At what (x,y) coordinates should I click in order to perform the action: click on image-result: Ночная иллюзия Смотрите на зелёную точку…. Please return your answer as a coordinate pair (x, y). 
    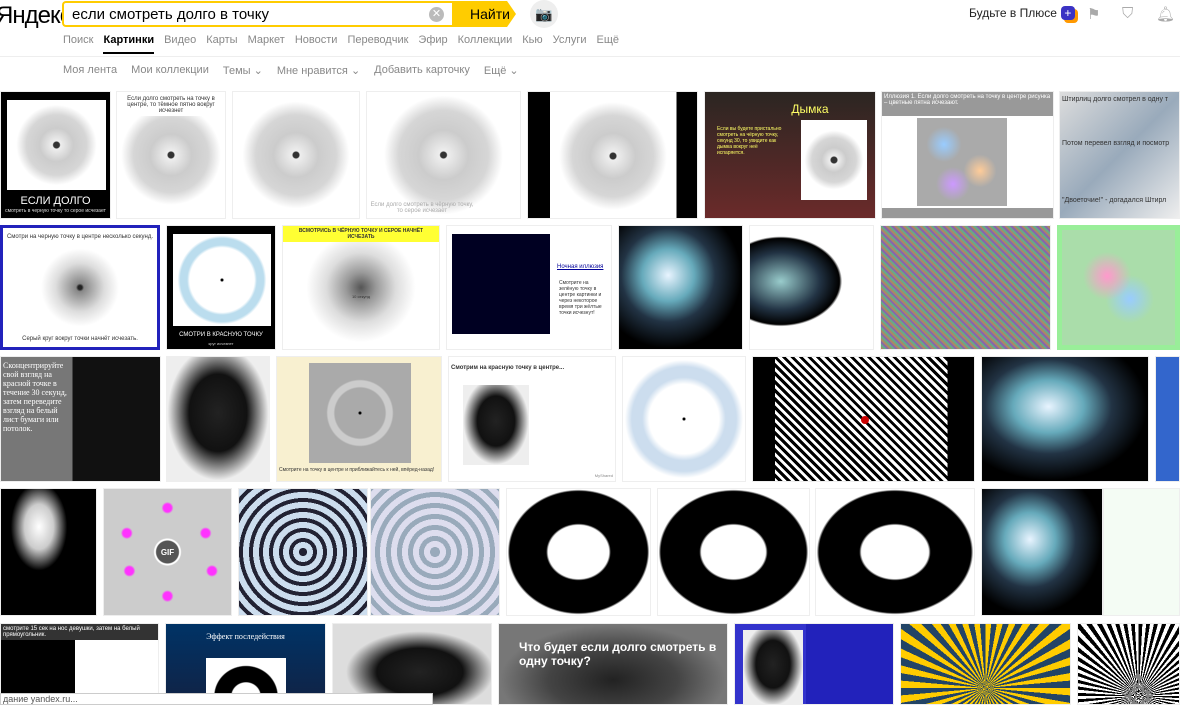
    Looking at the image, I should click on (529, 287).